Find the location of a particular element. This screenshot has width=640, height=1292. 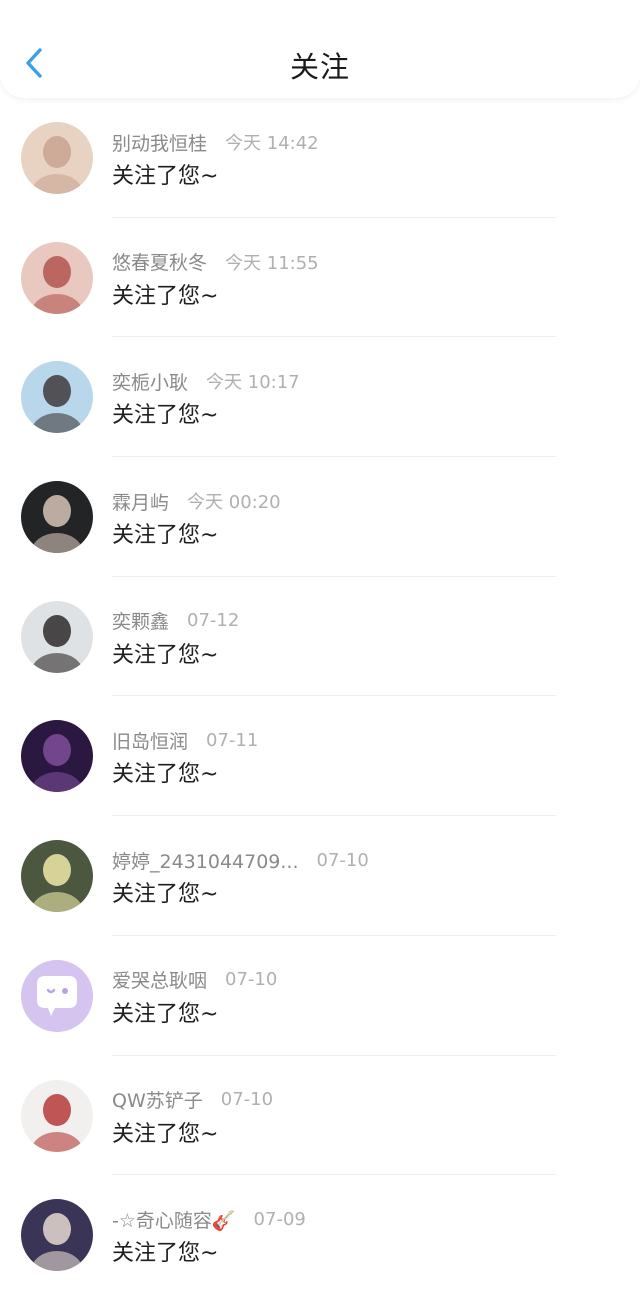

meta-line: 别动我恒桂 今天 14:42 is located at coordinates (215, 142).